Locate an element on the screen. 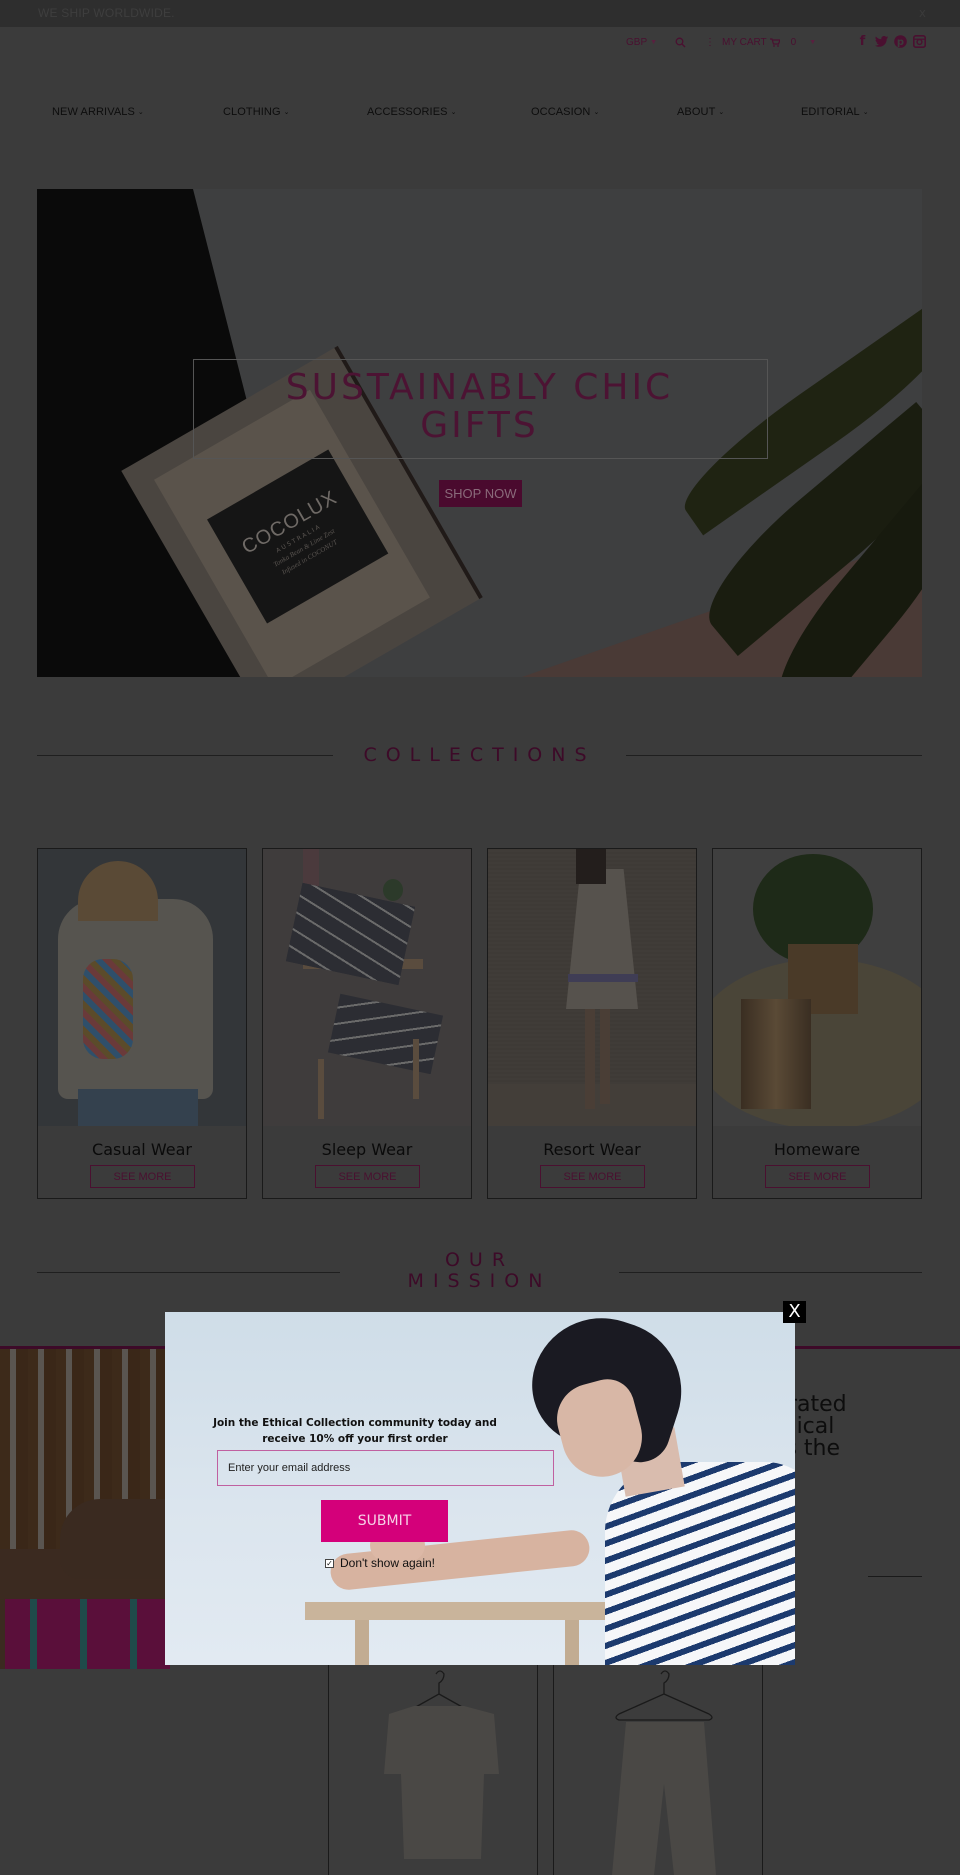  collections-heading: COLLECTIONS is located at coordinates (479, 756).